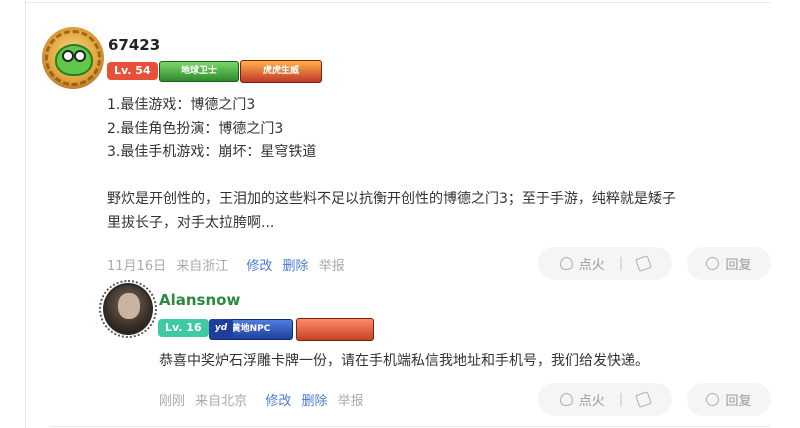  Describe the element at coordinates (591, 401) in the screenshot. I see `reply-like-label: 点火` at that location.